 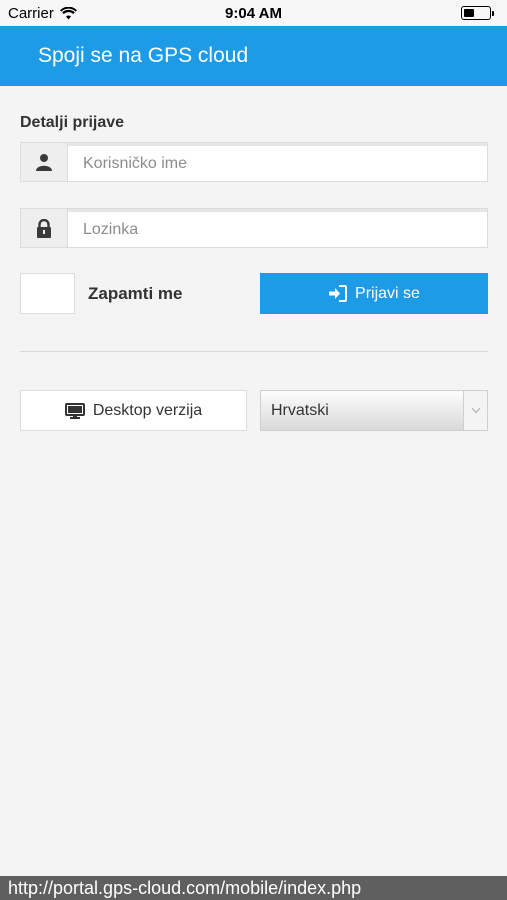 I want to click on username-group, so click(x=254, y=162).